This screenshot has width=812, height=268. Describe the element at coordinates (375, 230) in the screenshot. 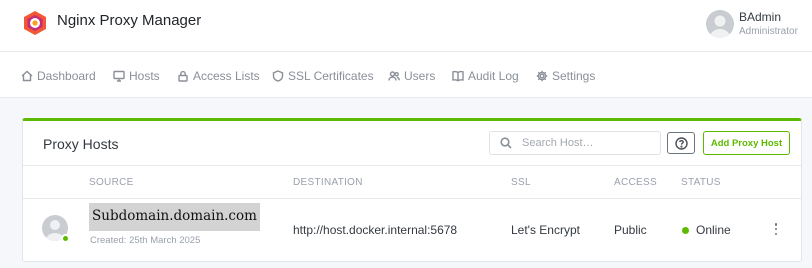

I see `destination-cell: http://host.docker.internal:5678` at that location.